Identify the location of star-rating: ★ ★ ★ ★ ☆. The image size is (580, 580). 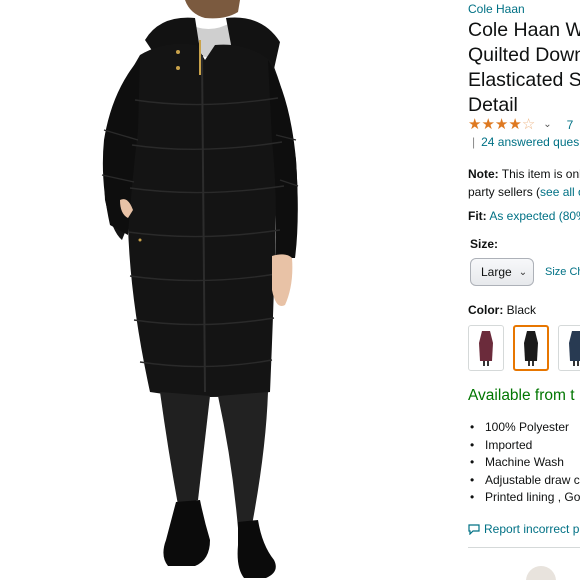
(501, 124).